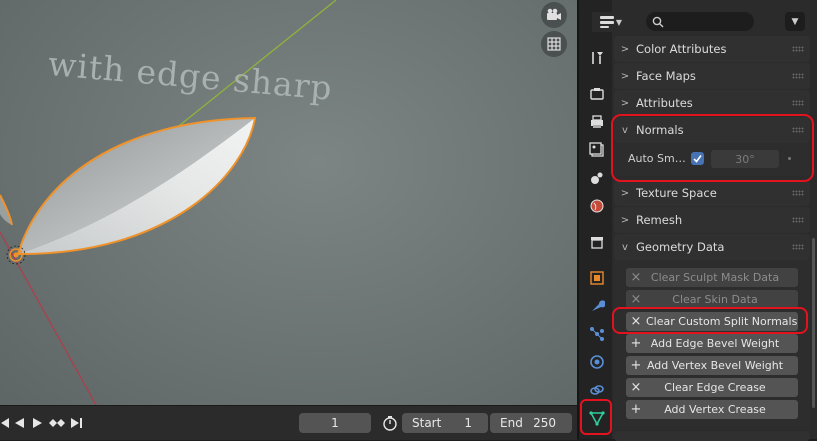 The image size is (817, 441). I want to click on panel-texture-space: > Texture Space, so click(712, 193).